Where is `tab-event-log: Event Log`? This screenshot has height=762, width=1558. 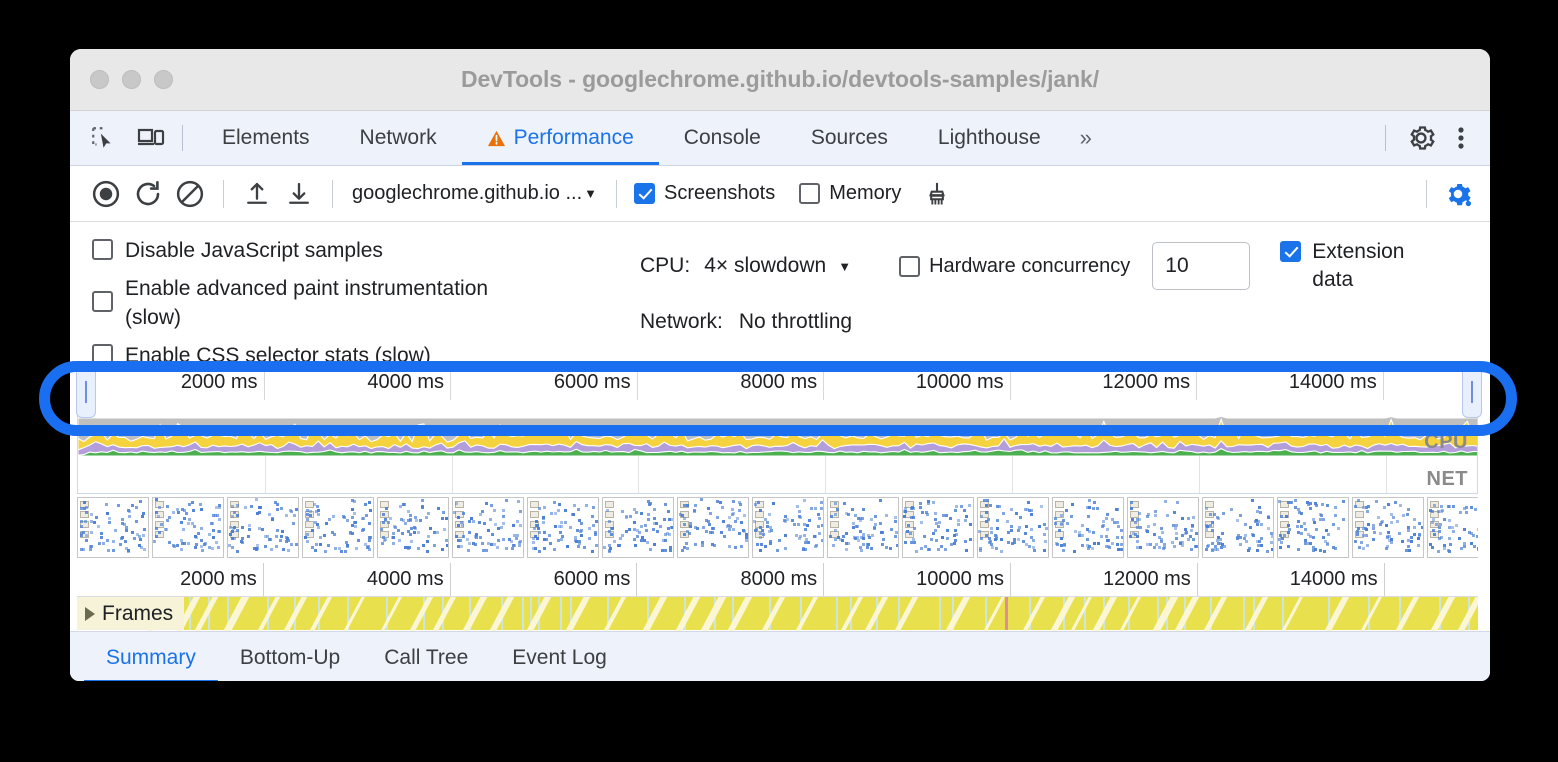
tab-event-log: Event Log is located at coordinates (559, 656).